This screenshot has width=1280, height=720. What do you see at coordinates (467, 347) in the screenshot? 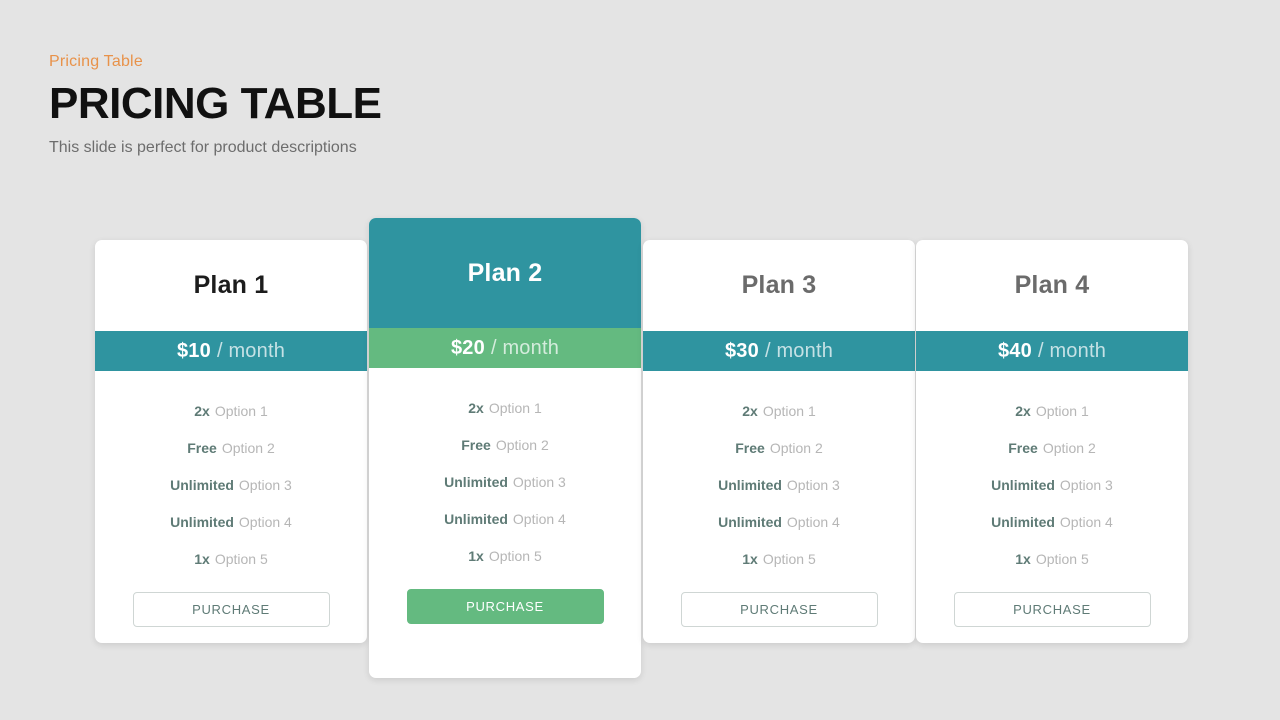
I see `price-amount: $20` at bounding box center [467, 347].